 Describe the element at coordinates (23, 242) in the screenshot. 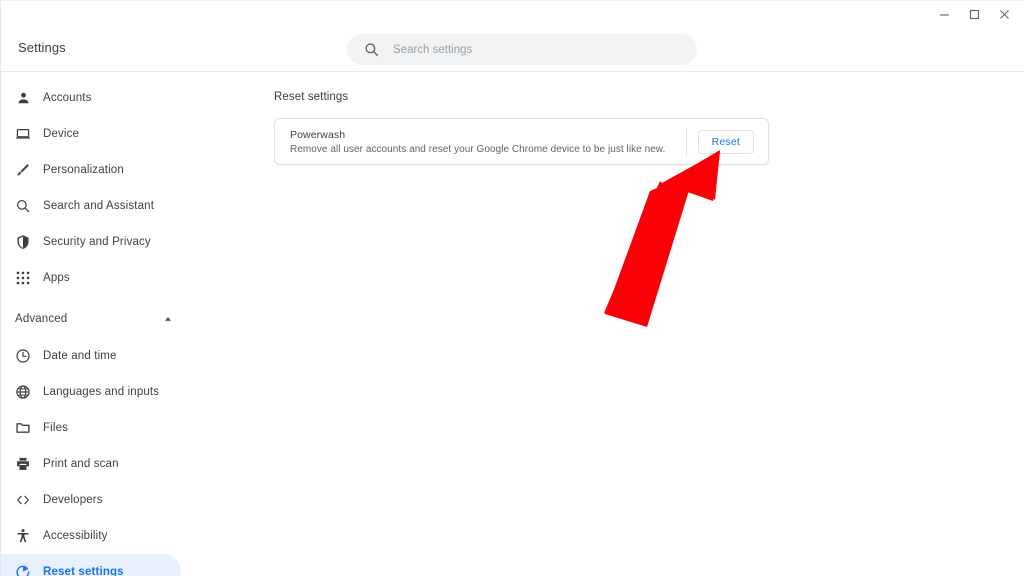

I see `shield-icon` at that location.